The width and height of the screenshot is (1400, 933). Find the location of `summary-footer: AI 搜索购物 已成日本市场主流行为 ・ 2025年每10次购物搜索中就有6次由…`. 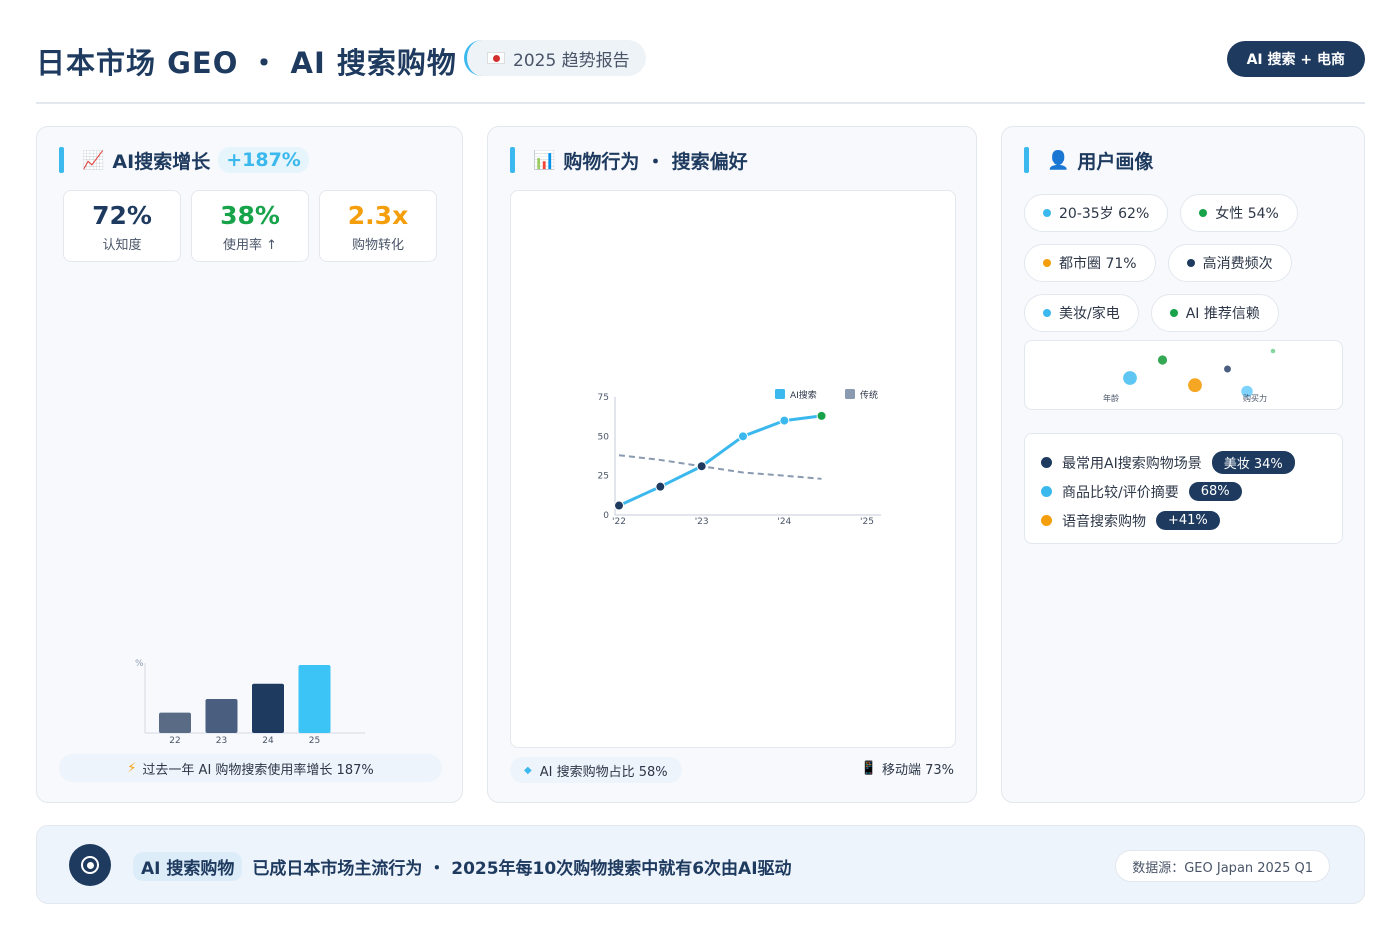

summary-footer: AI 搜索购物 已成日本市场主流行为 ・ 2025年每10次购物搜索中就有6次由… is located at coordinates (700, 864).